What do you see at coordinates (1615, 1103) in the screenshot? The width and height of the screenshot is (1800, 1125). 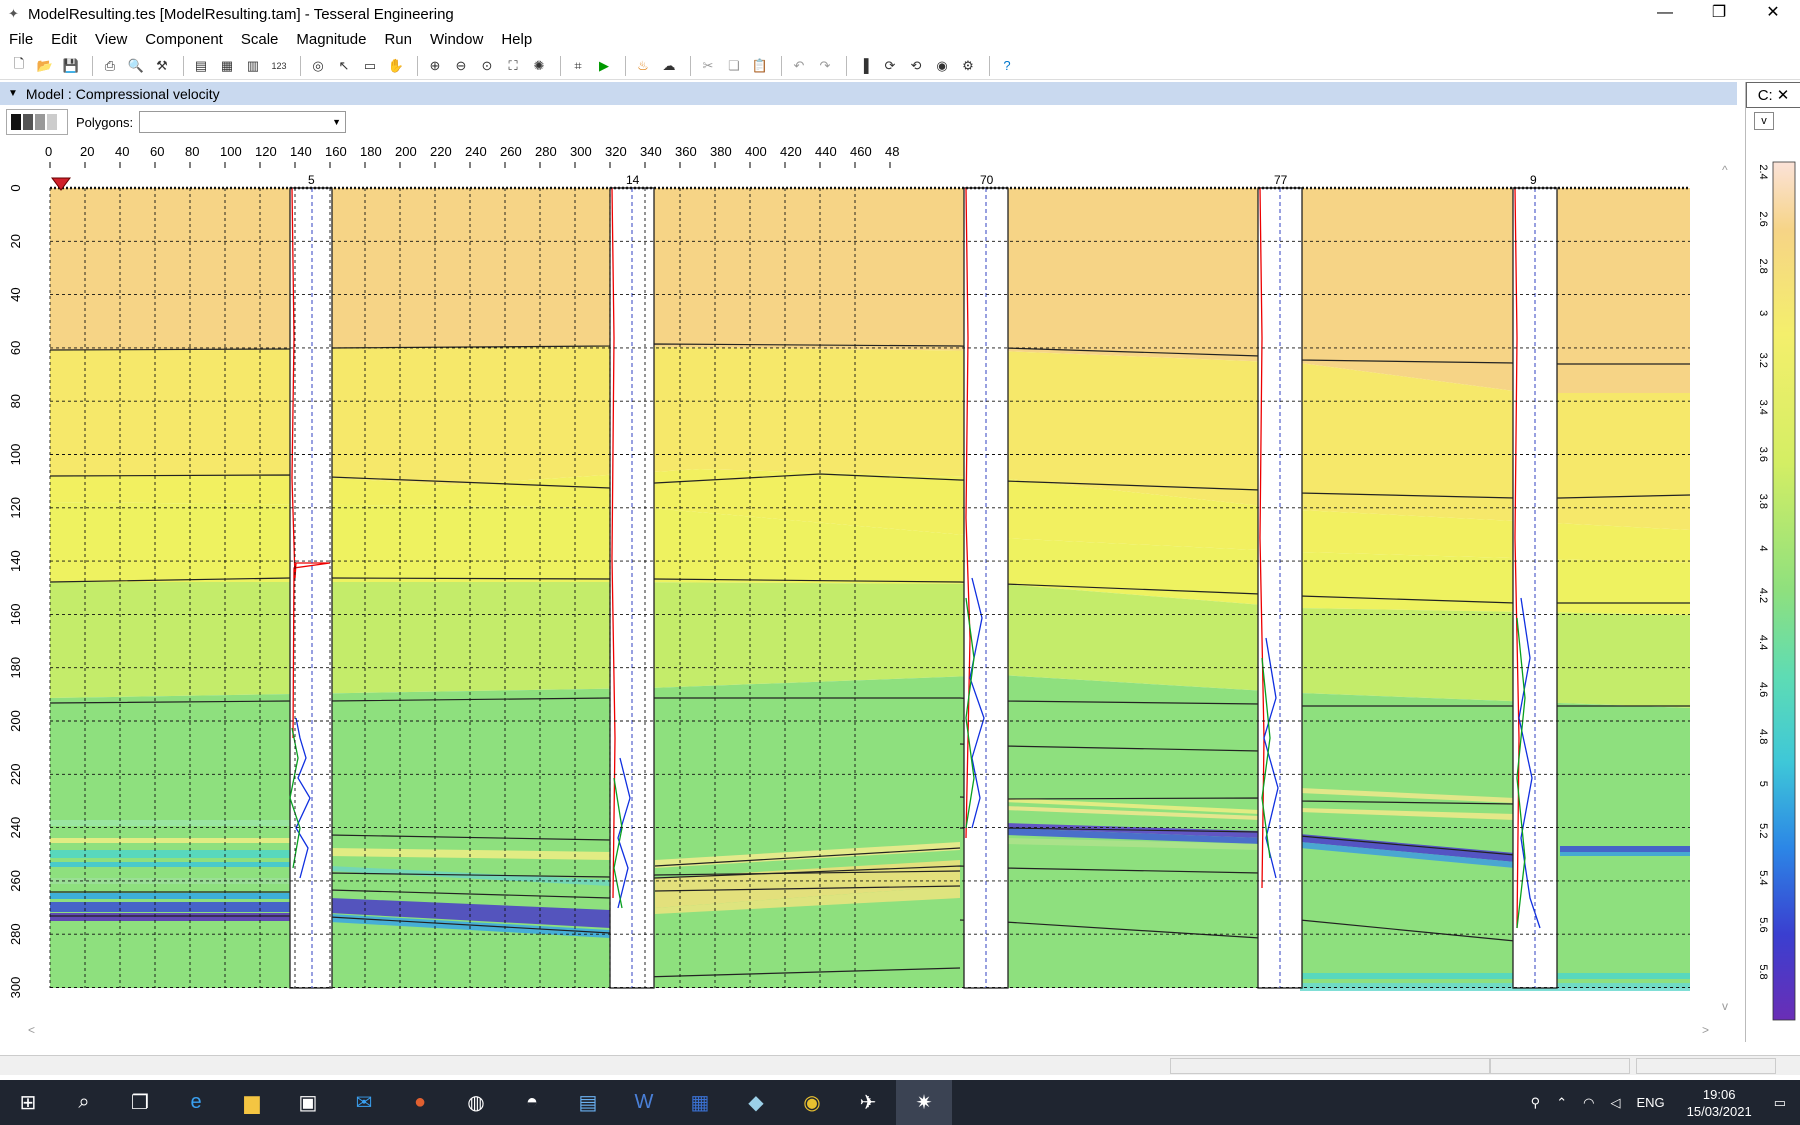 I see `volume-icon: ◁` at bounding box center [1615, 1103].